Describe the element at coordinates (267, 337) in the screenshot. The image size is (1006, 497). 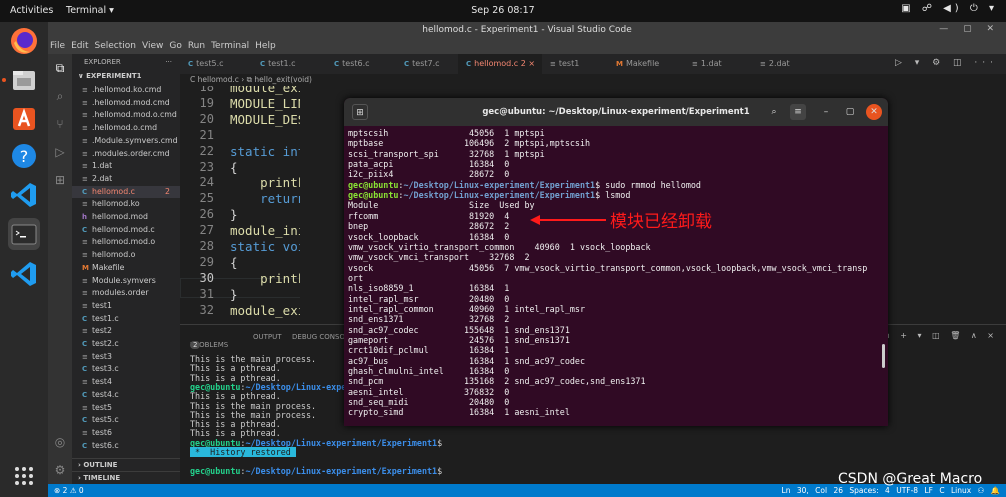
I see `tab-output: OUTPUT` at that location.